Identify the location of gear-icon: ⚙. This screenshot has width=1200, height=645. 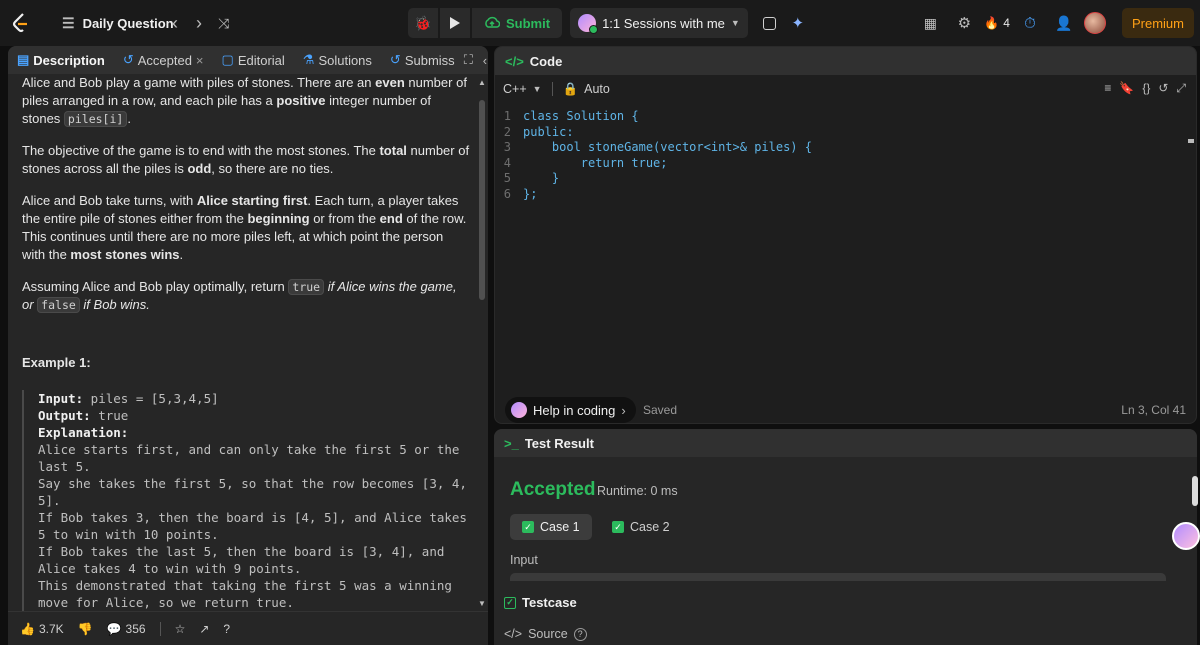
(964, 23).